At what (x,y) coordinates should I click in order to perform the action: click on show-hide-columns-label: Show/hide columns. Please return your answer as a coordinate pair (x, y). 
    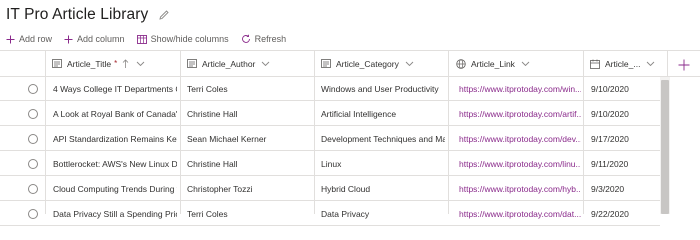
    Looking at the image, I should click on (189, 39).